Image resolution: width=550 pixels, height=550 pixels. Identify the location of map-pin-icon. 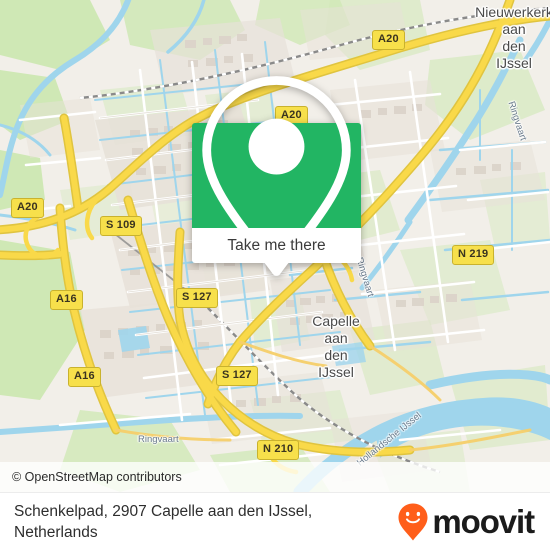
(276, 175).